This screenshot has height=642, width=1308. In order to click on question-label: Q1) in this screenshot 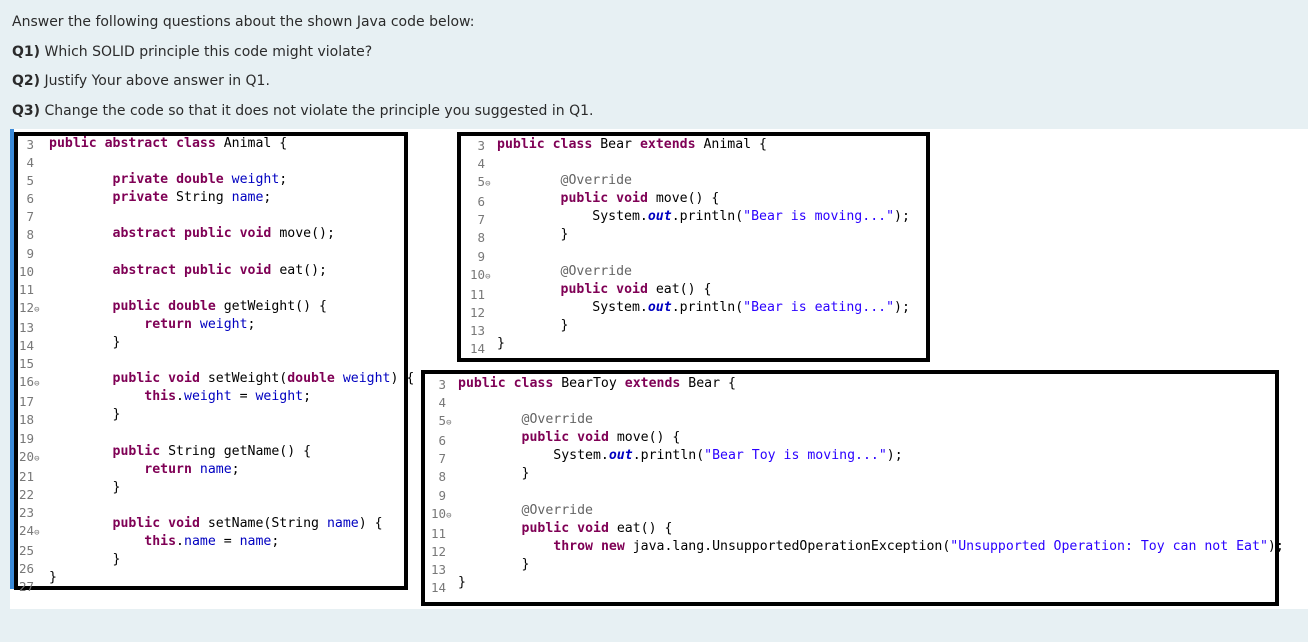, I will do `click(26, 52)`.